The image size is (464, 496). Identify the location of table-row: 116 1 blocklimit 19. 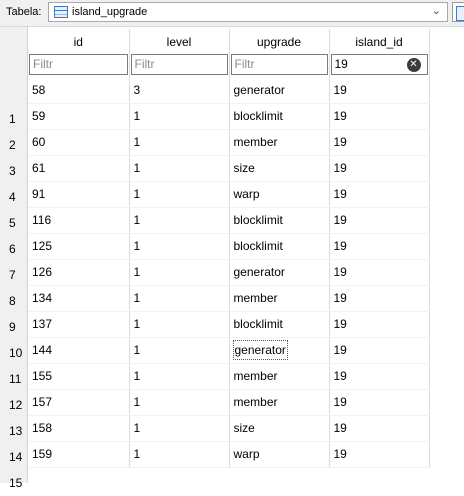
(229, 220).